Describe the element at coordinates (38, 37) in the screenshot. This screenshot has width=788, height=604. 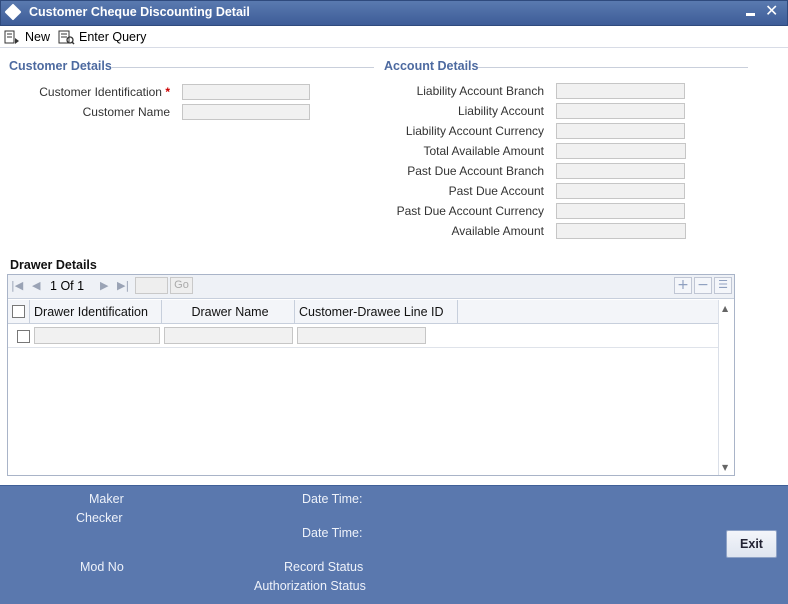
I see `new-button-label: New` at that location.